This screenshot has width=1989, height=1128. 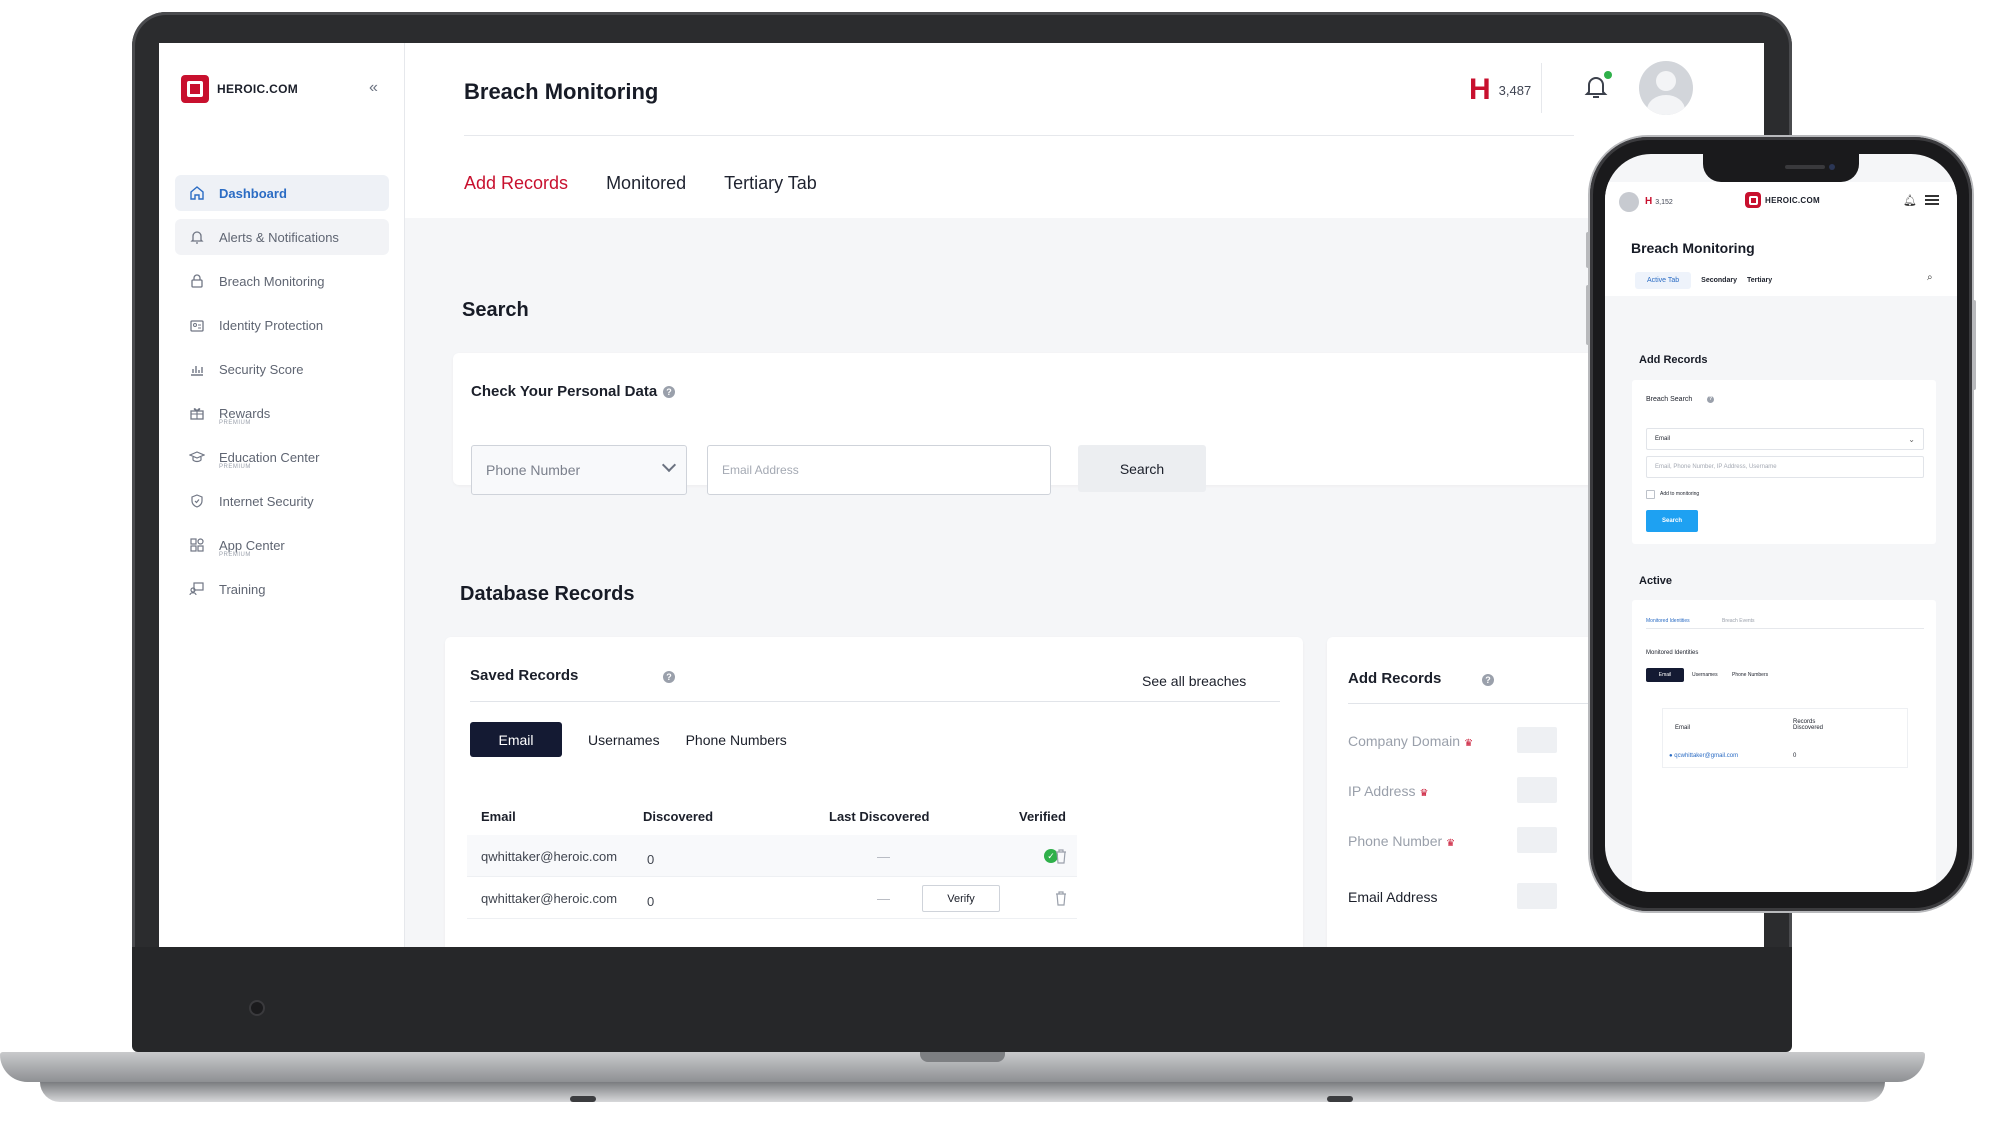 I want to click on sidebar-item-security-score: Security Score, so click(x=282, y=369).